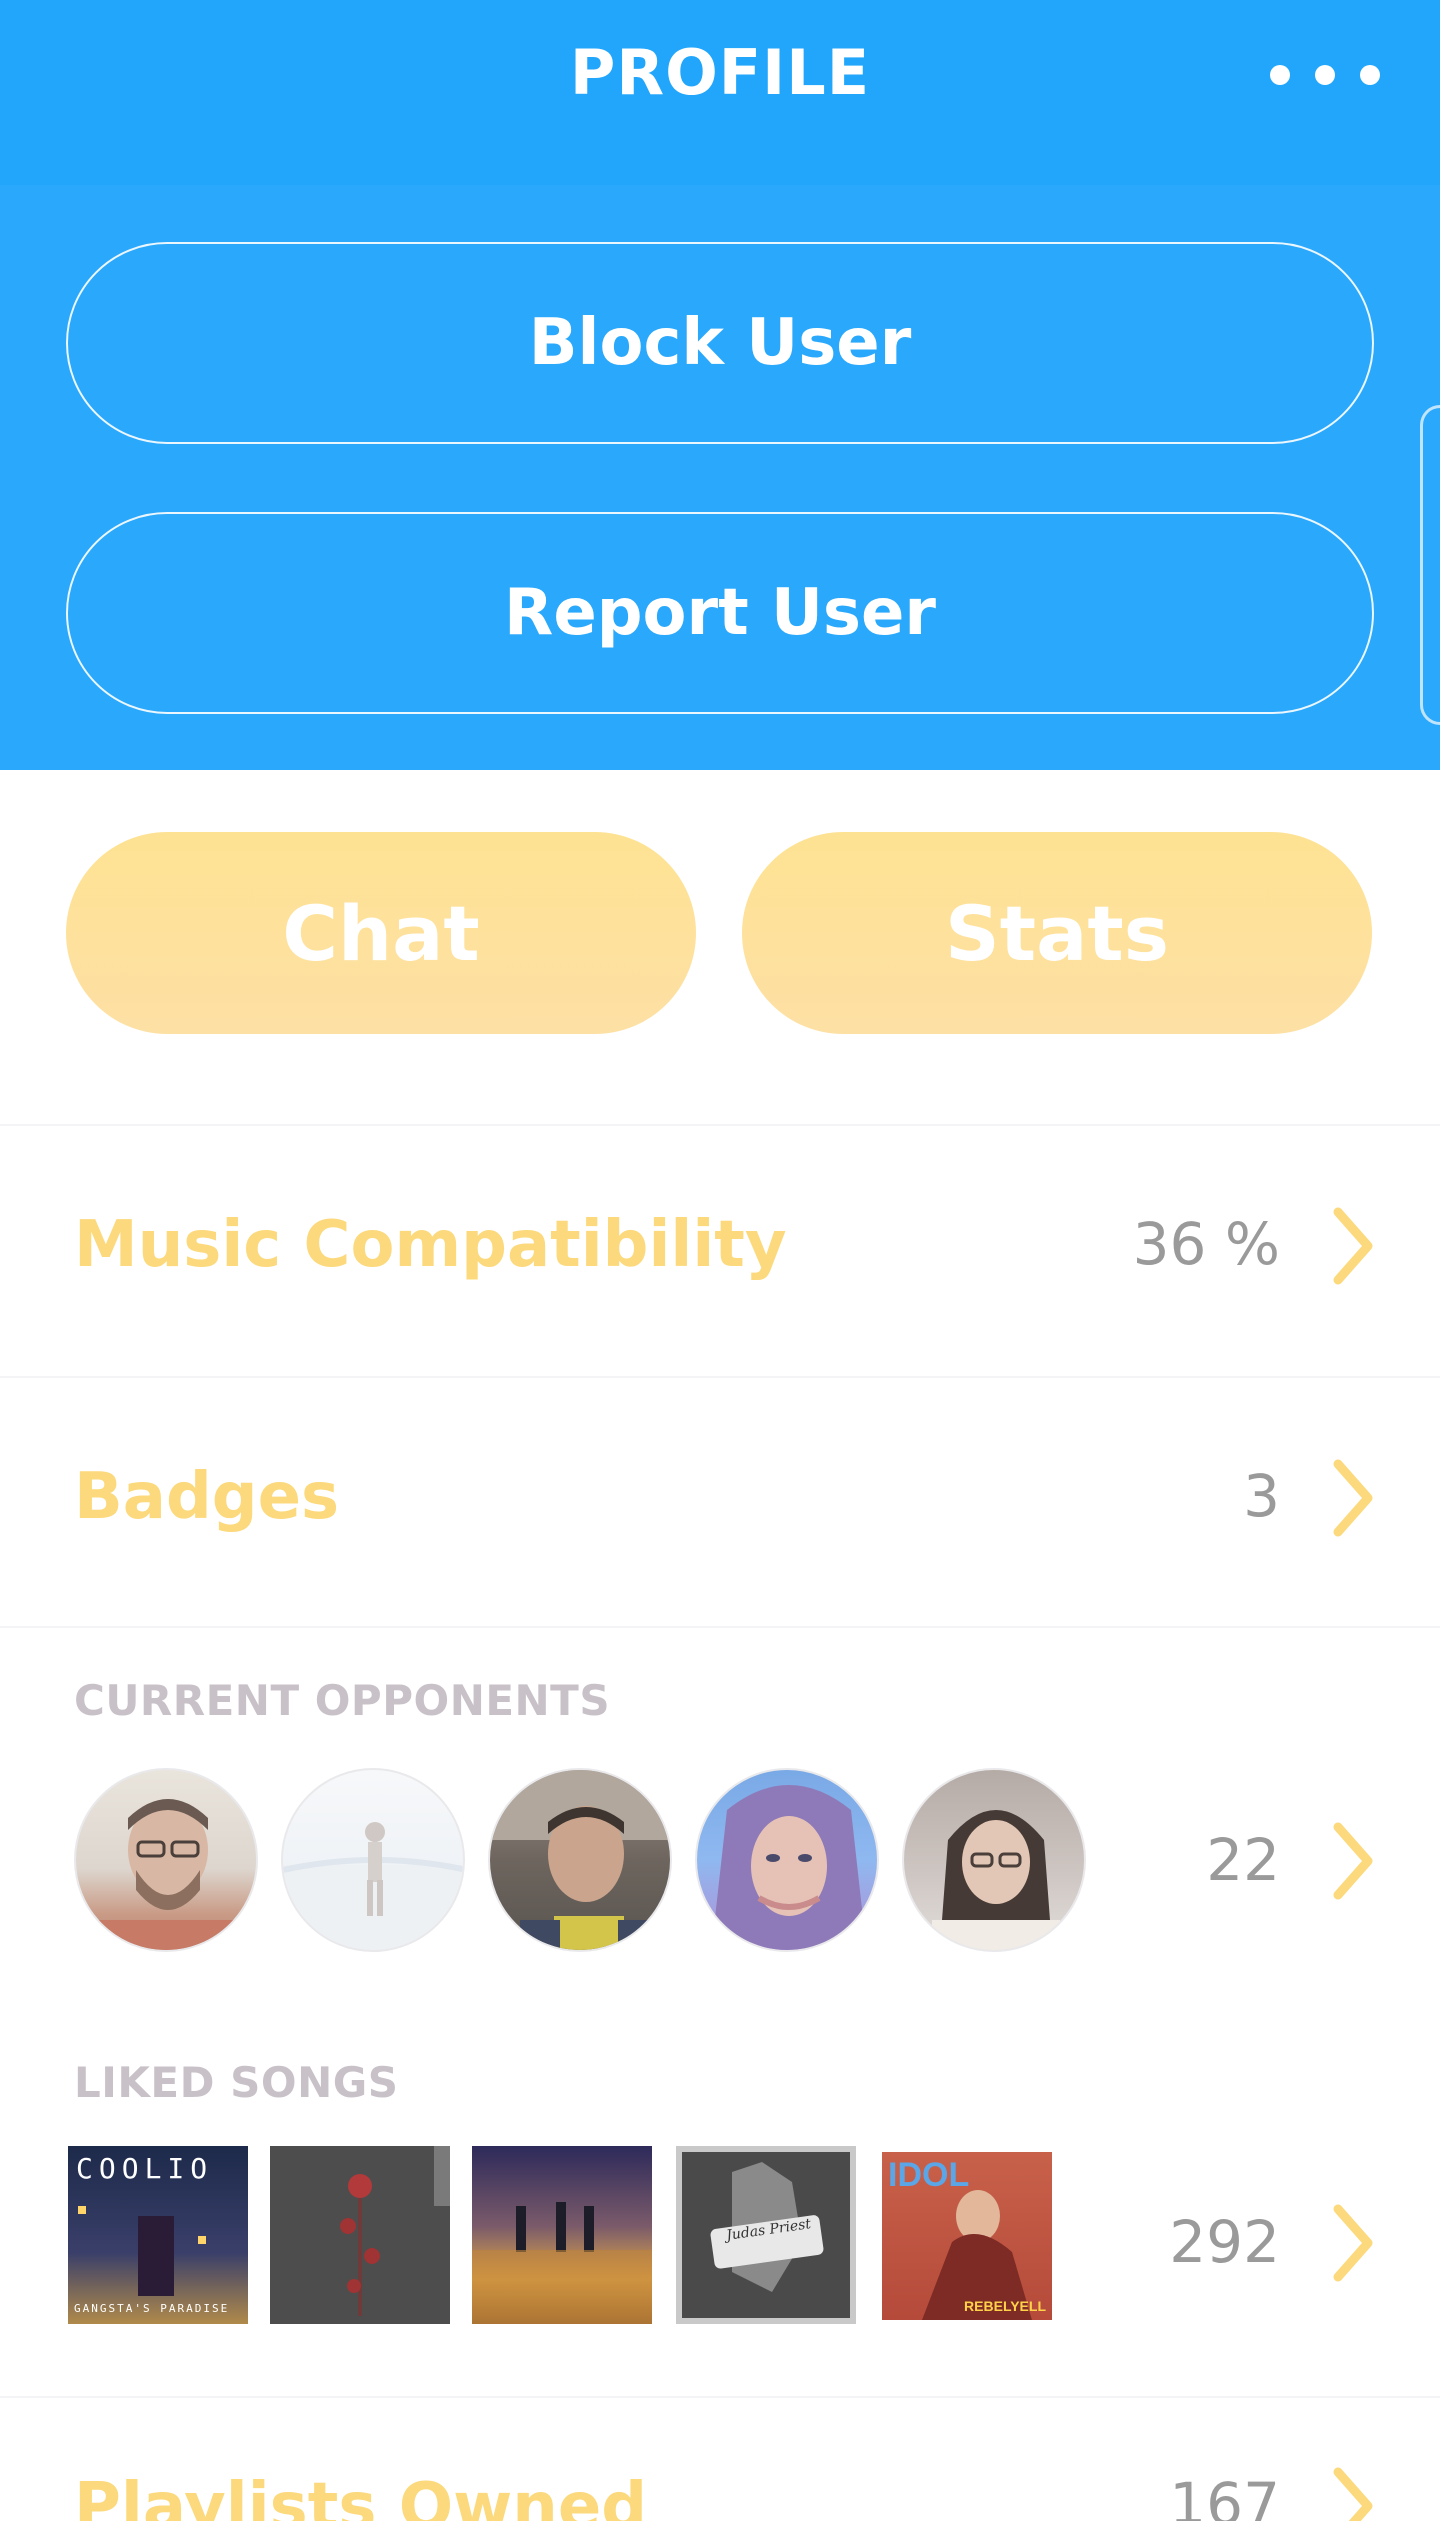 The image size is (1440, 2521). Describe the element at coordinates (1057, 933) in the screenshot. I see `stats-button: Stats` at that location.